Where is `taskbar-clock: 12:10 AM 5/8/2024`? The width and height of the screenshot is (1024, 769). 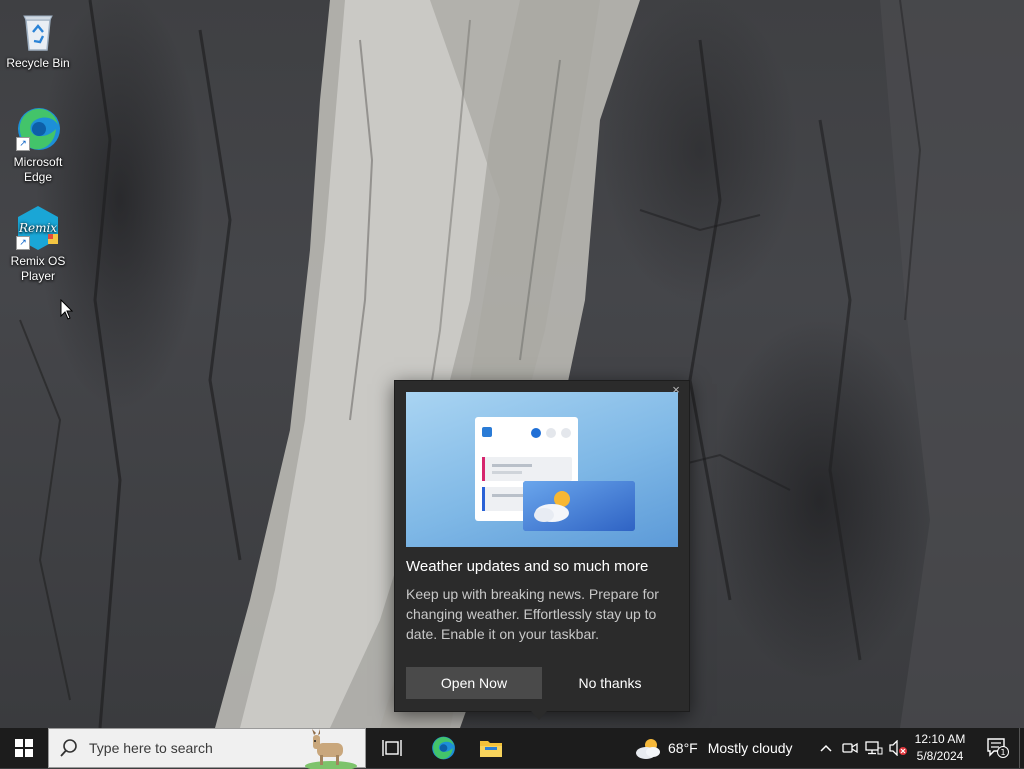 taskbar-clock: 12:10 AM 5/8/2024 is located at coordinates (940, 748).